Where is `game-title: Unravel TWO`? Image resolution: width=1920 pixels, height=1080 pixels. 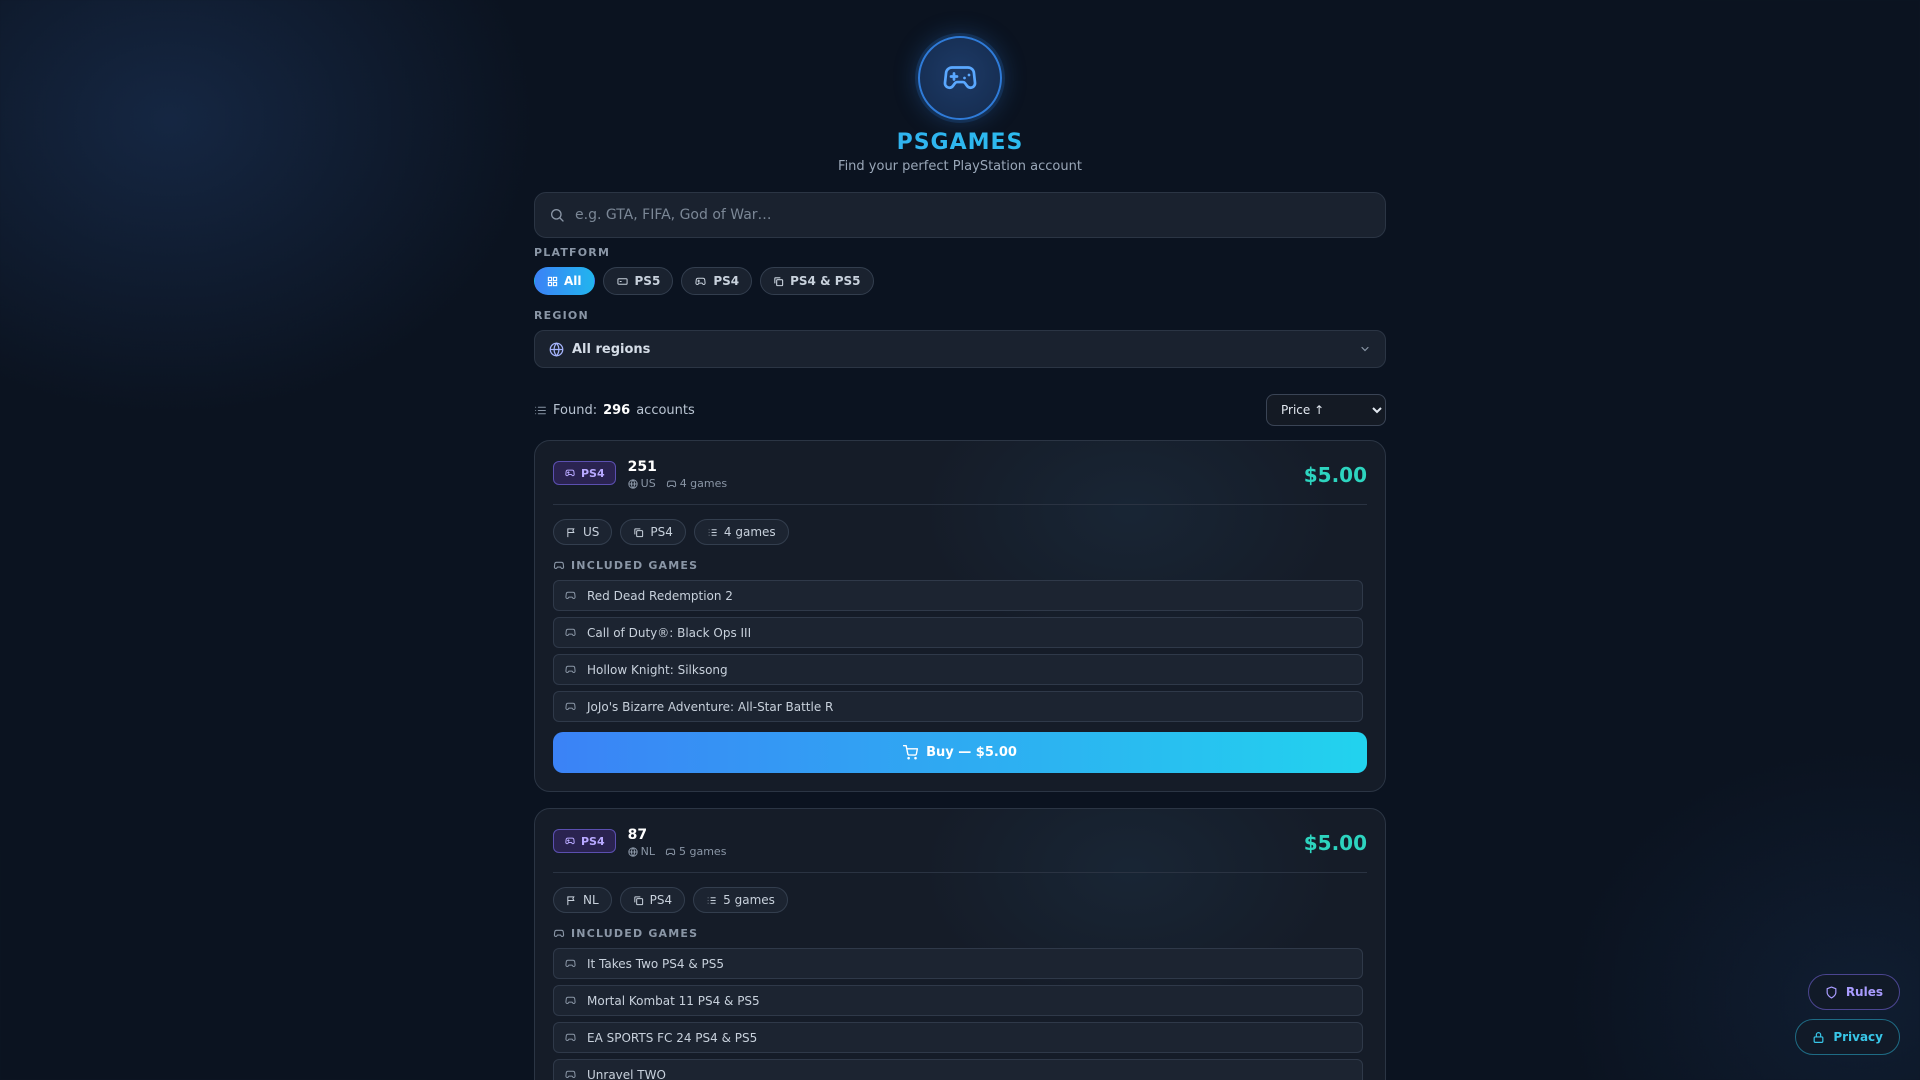
game-title: Unravel TWO is located at coordinates (626, 1073).